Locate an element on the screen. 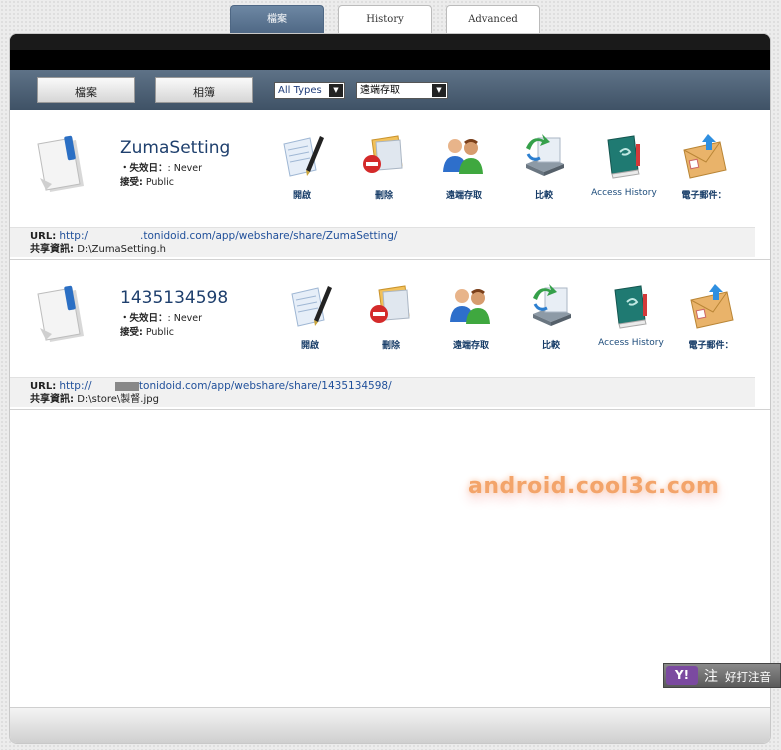 The width and height of the screenshot is (781, 750). albums-button: 相簿 is located at coordinates (204, 90).